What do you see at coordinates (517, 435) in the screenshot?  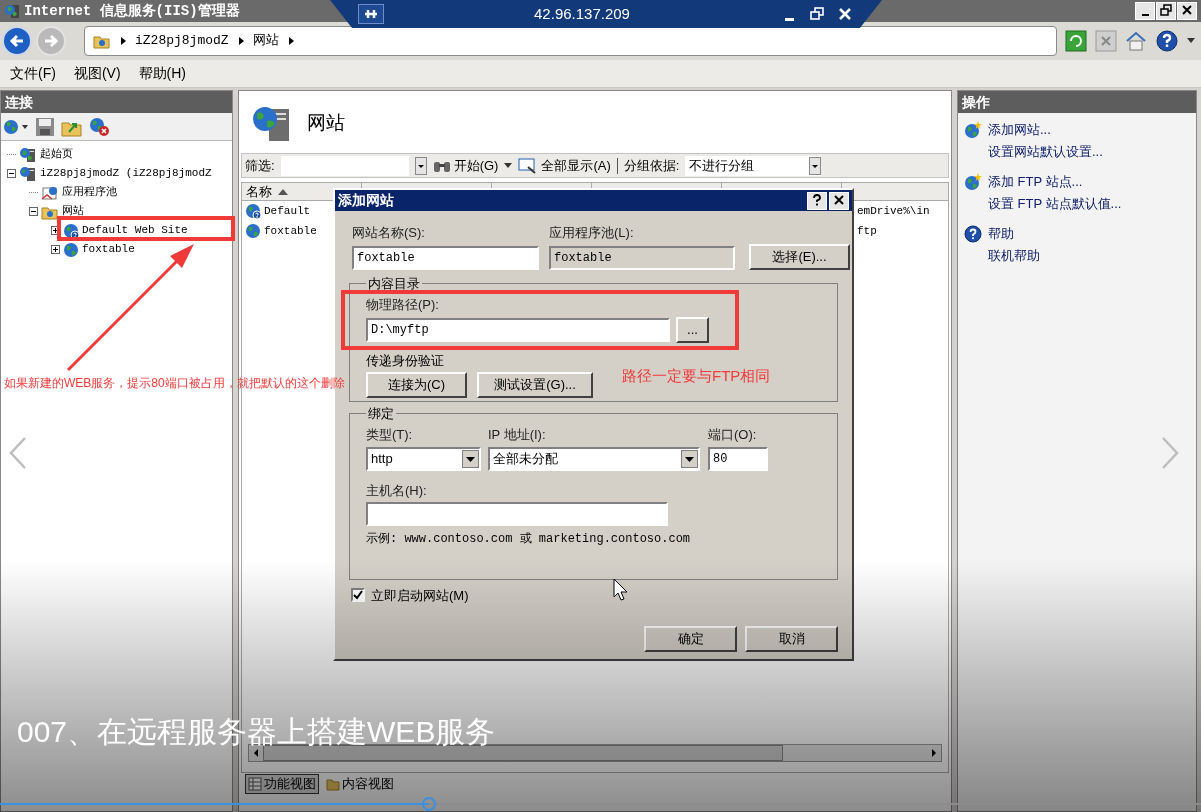 I see `field-label: IP 地址(I):` at bounding box center [517, 435].